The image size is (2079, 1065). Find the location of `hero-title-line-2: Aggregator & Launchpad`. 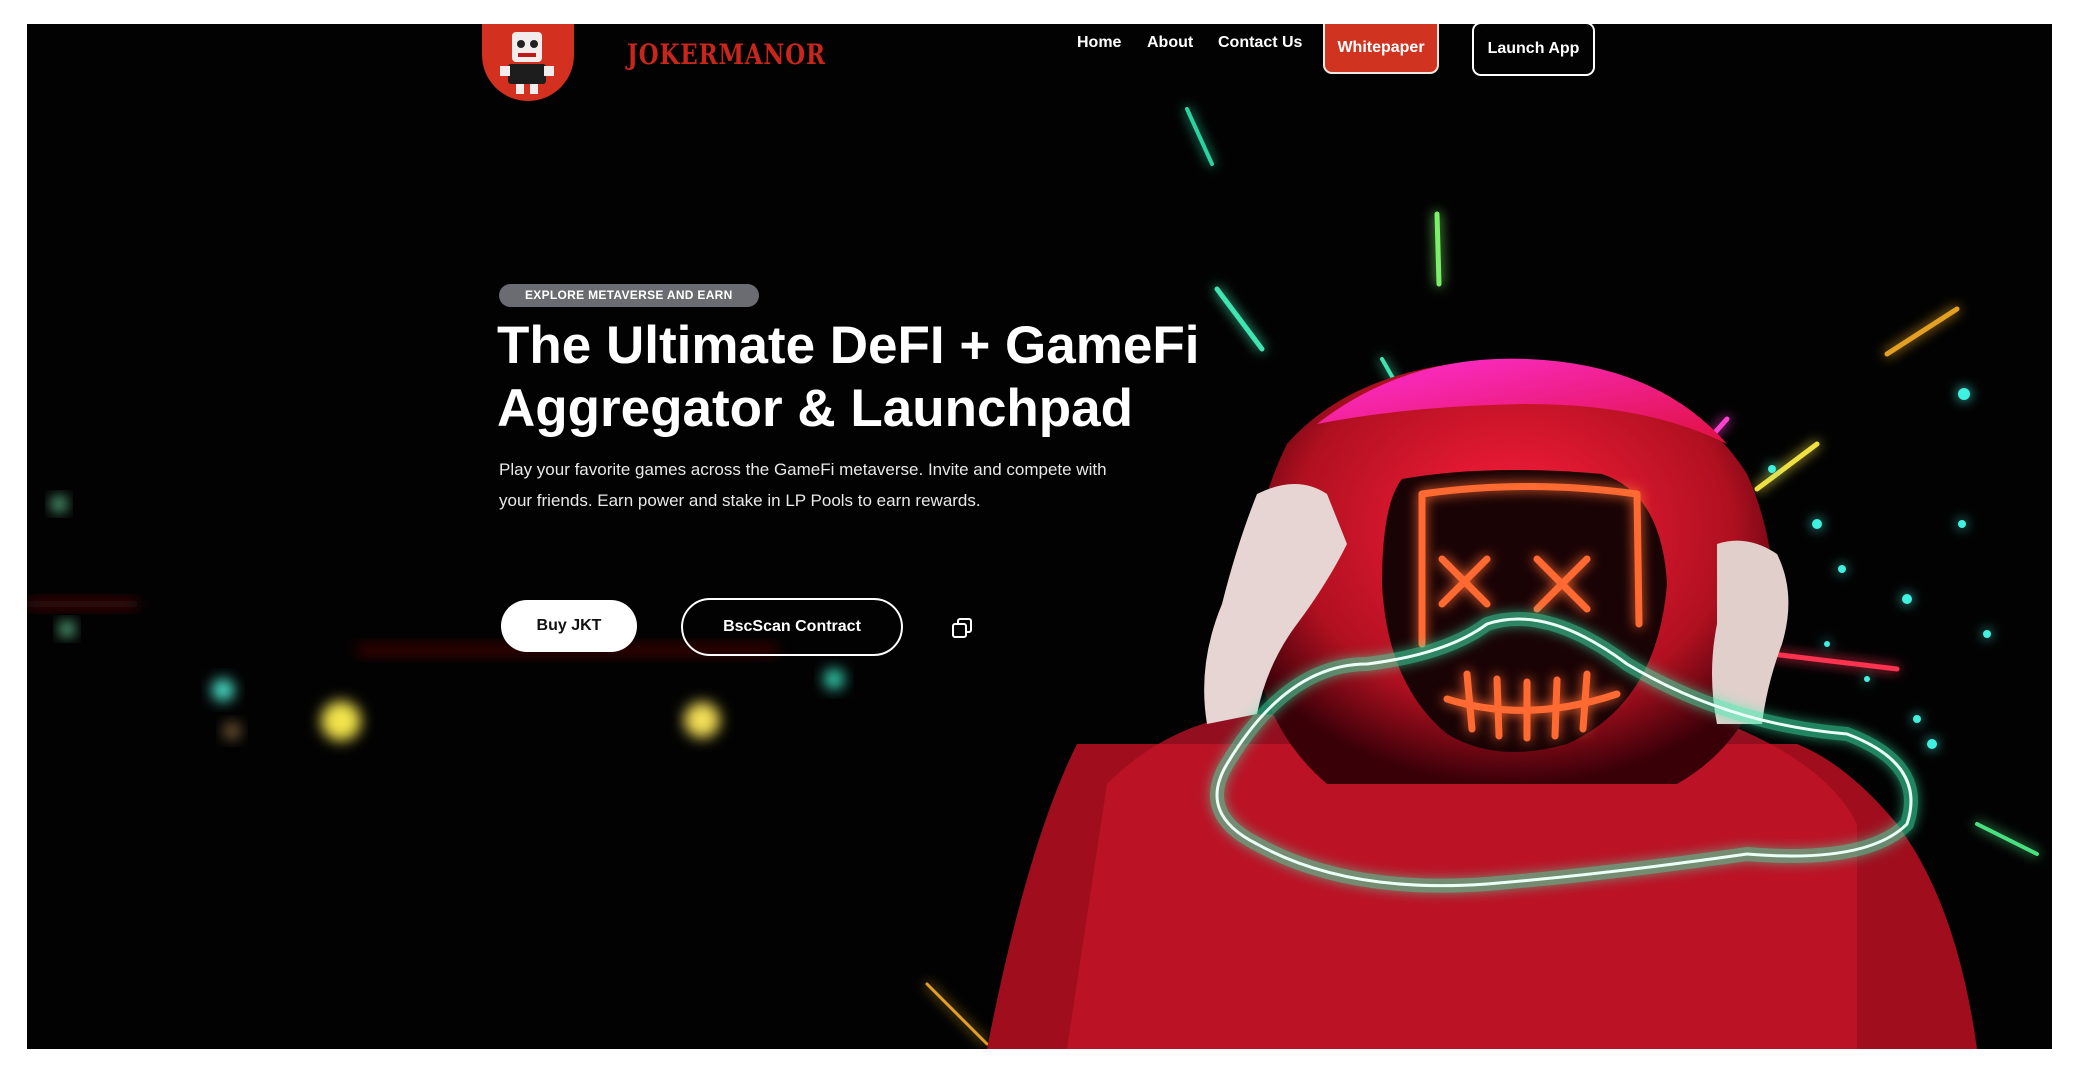

hero-title-line-2: Aggregator & Launchpad is located at coordinates (815, 408).